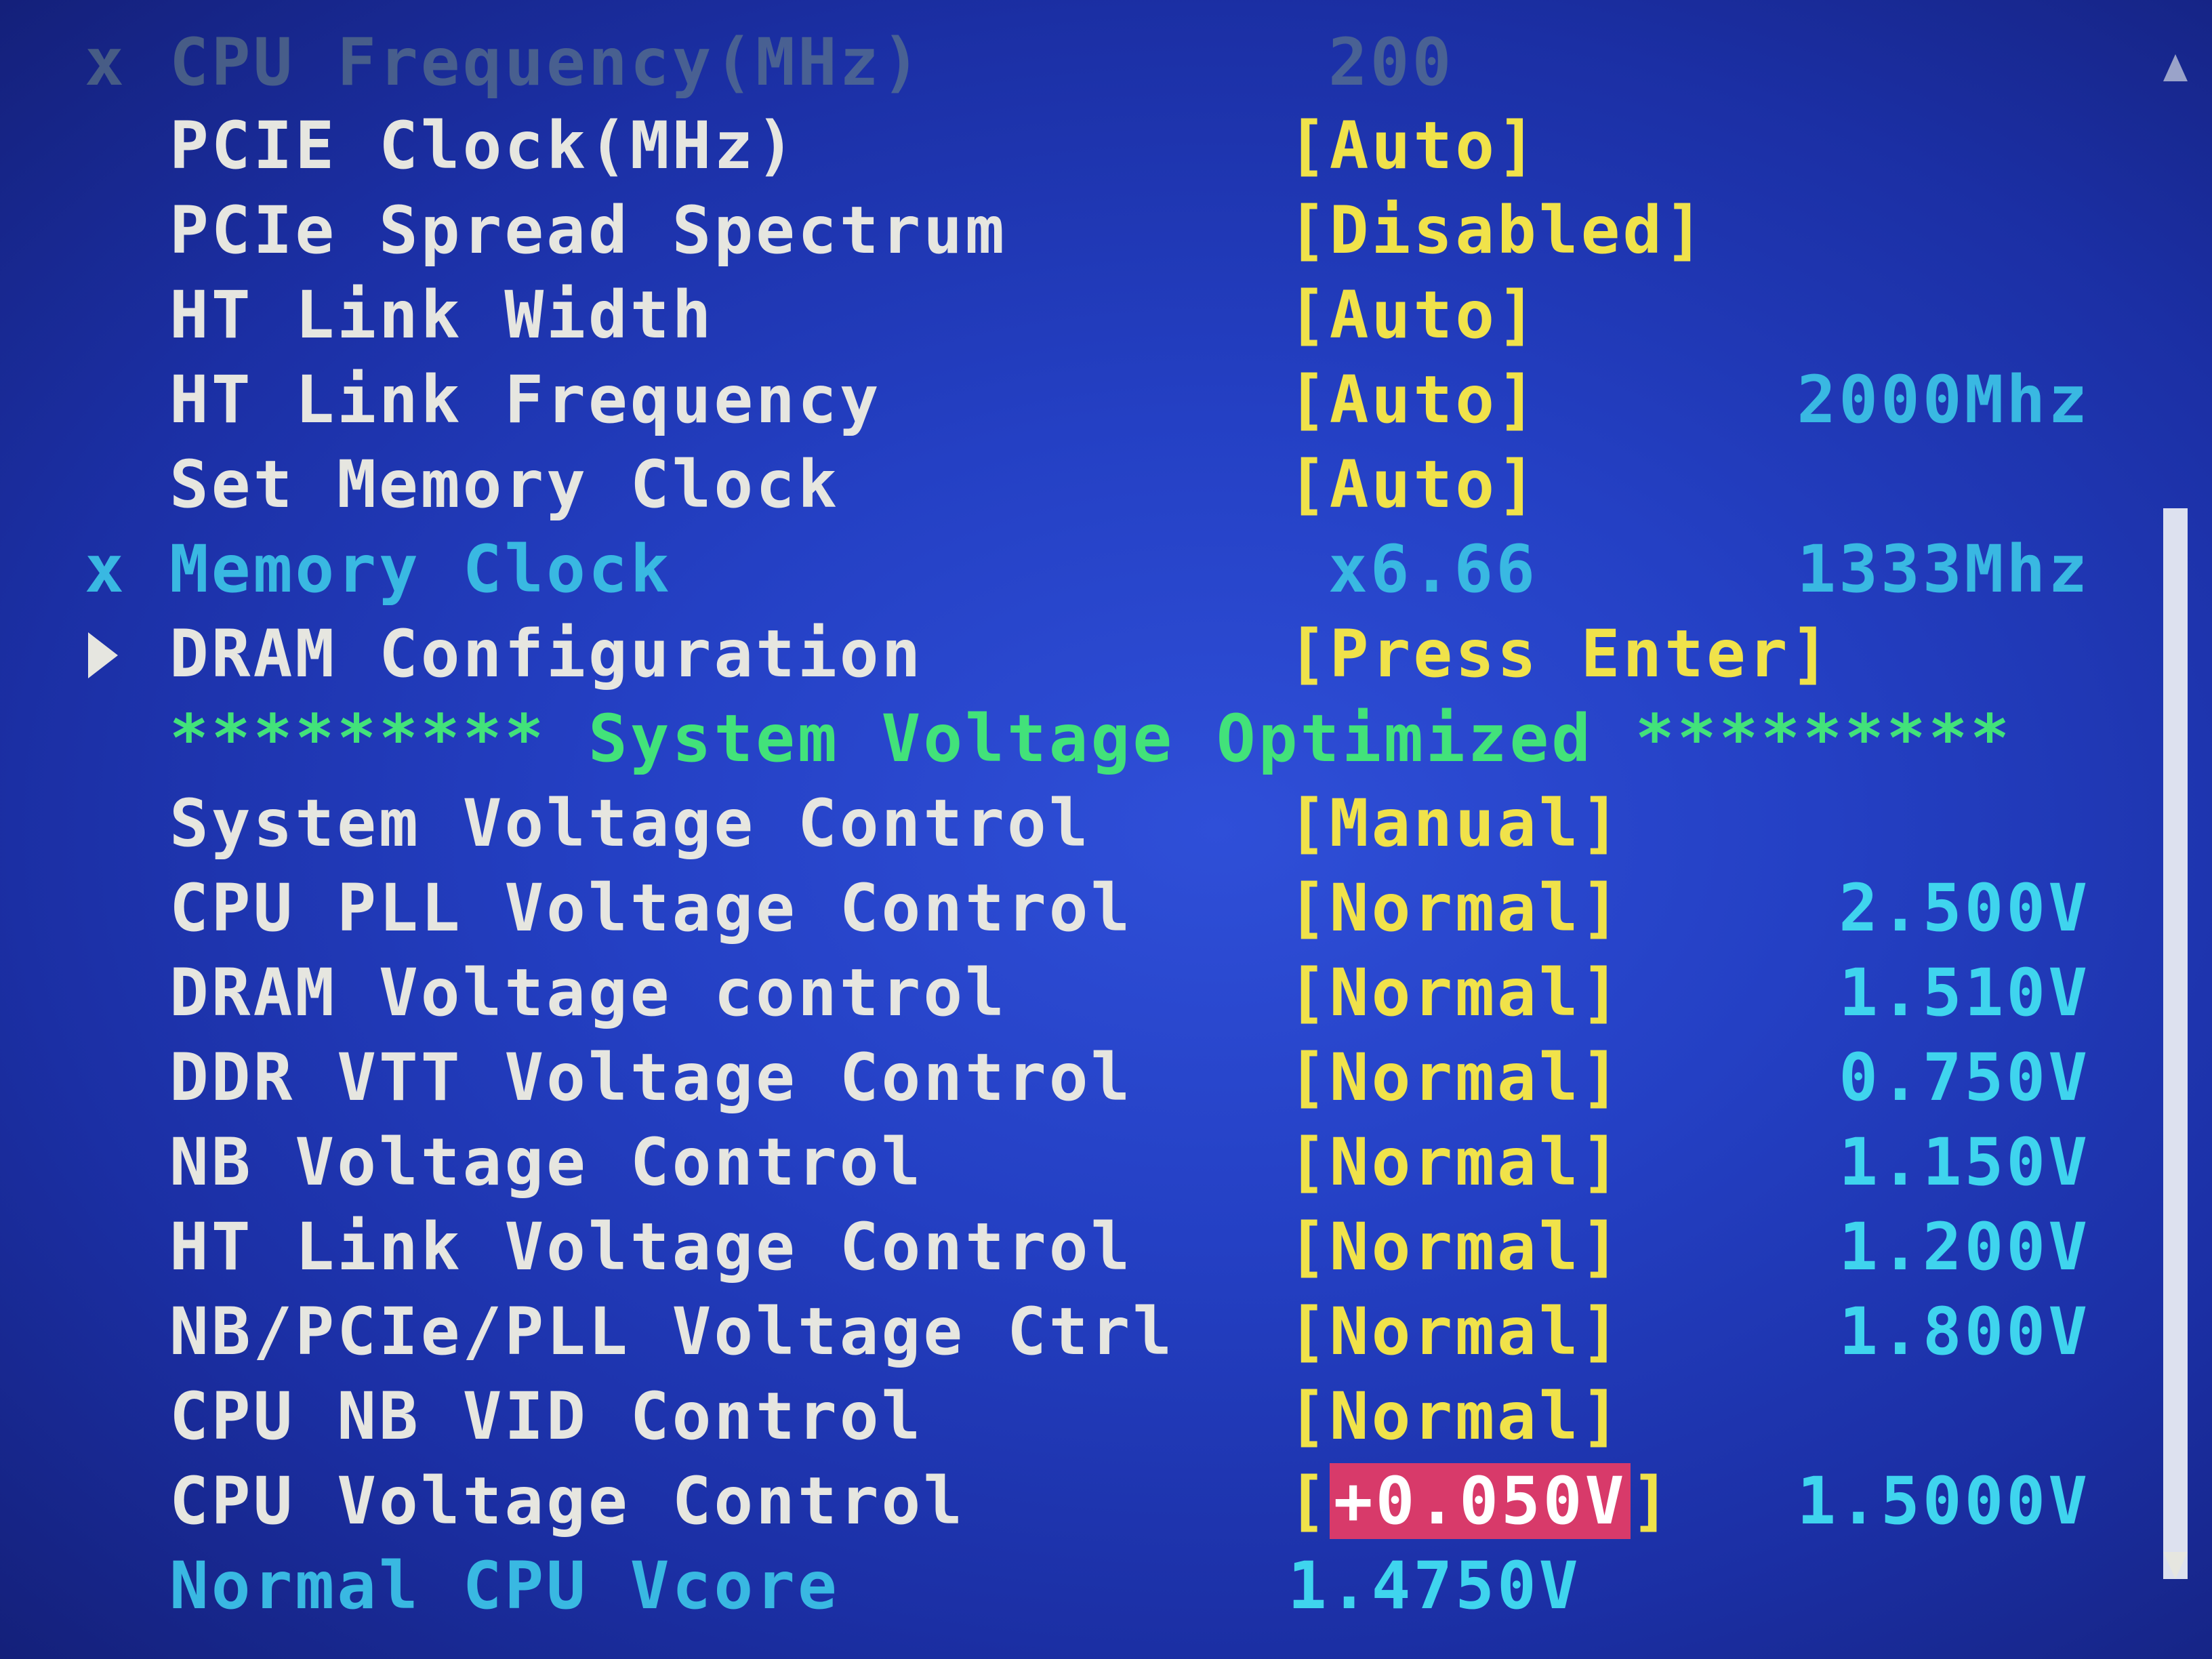  I want to click on row-value: x6.66, so click(1433, 569).